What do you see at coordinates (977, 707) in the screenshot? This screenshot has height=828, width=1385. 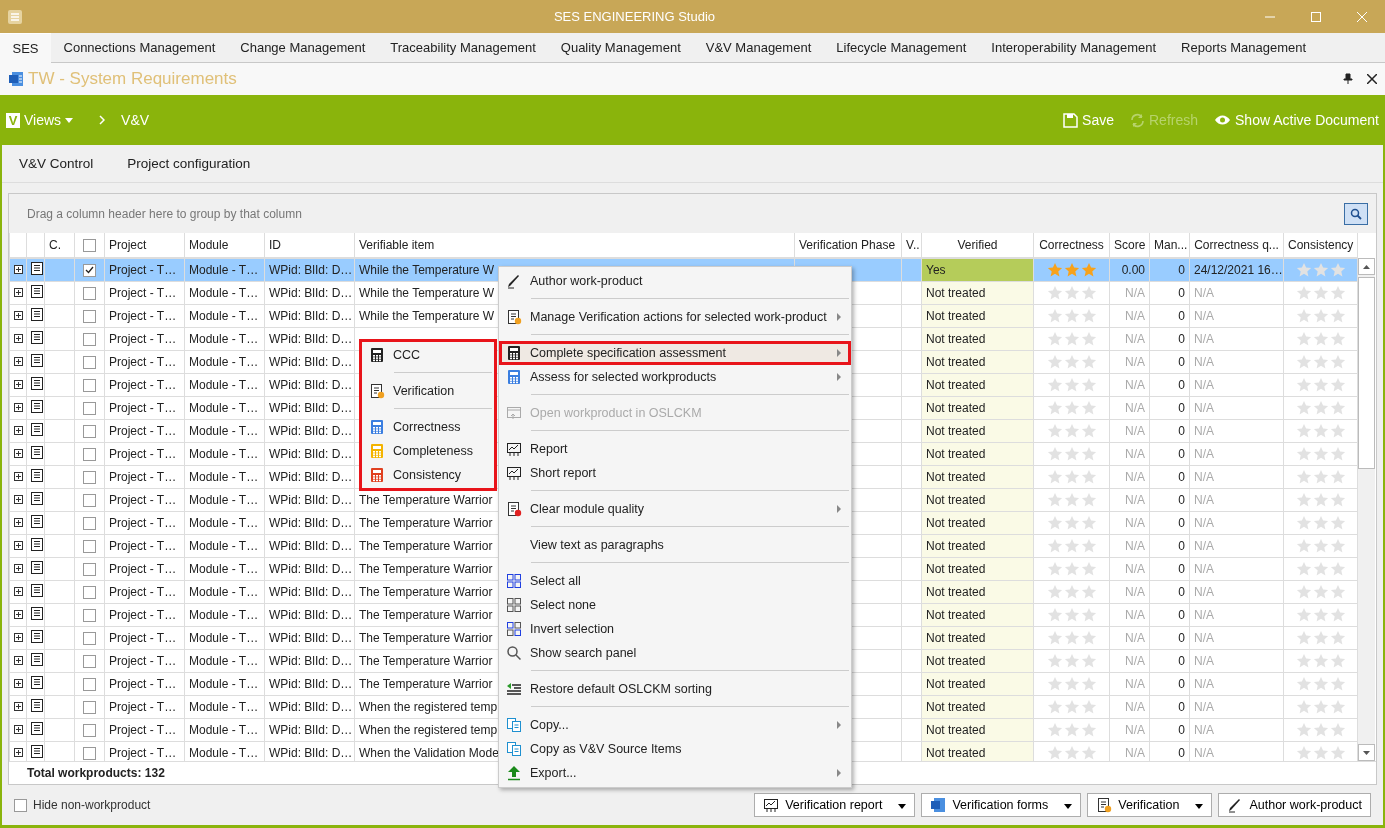 I see `table-cell: Not treated` at bounding box center [977, 707].